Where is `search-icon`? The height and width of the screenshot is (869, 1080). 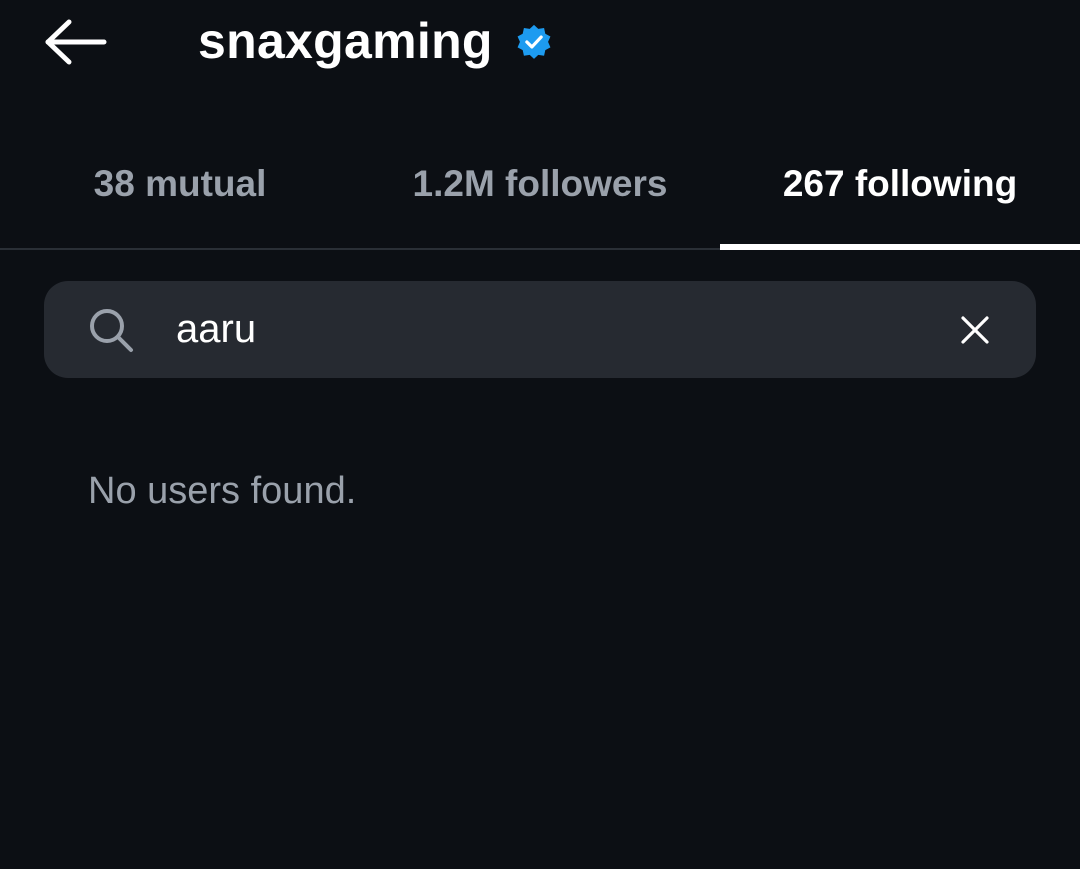
search-icon is located at coordinates (111, 330).